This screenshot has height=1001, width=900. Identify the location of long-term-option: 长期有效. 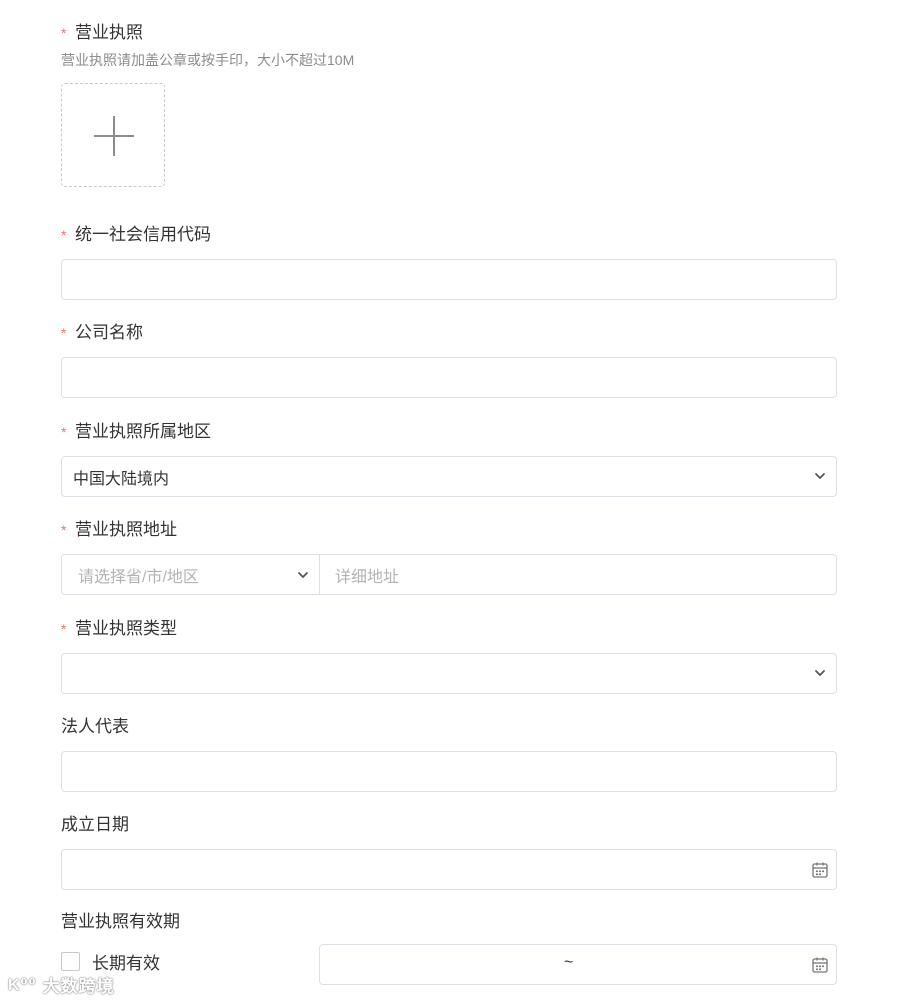
(110, 961).